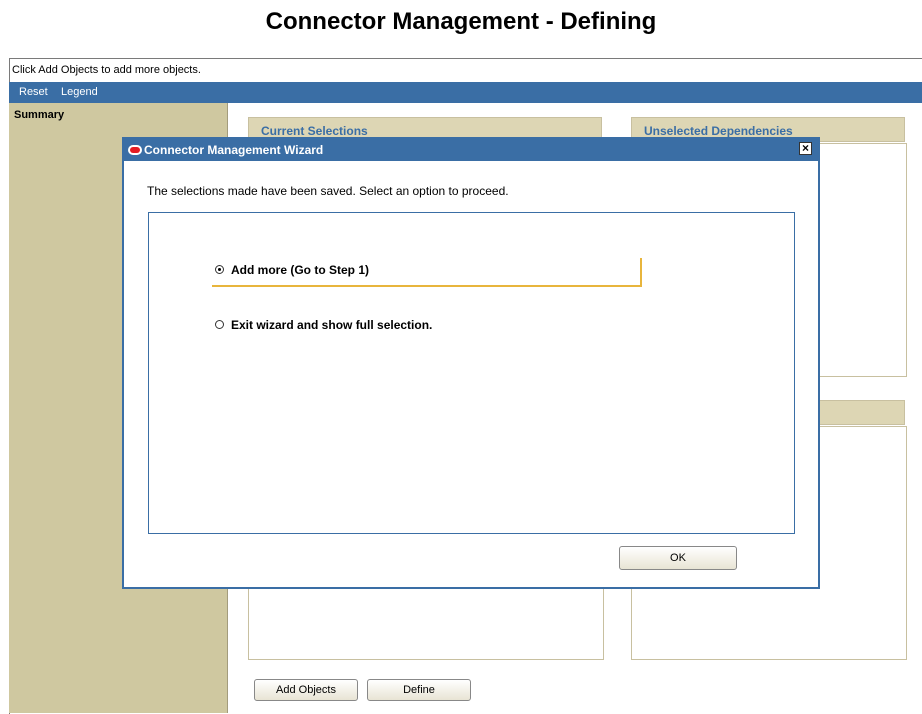  I want to click on dialog-title: Connector Management Wizard, so click(234, 150).